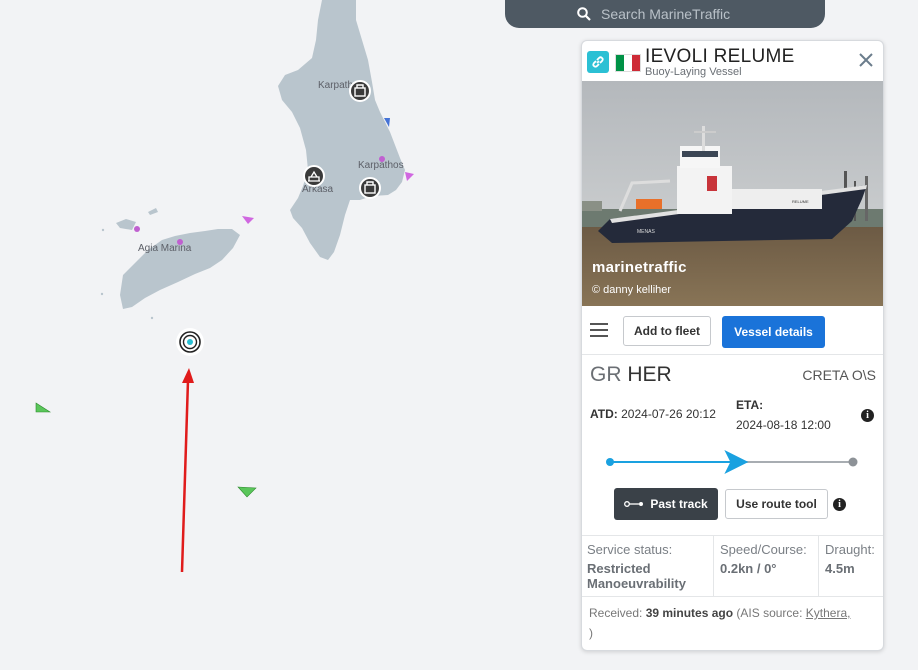 This screenshot has width=918, height=670. What do you see at coordinates (679, 504) in the screenshot?
I see `past-track-label: Past track` at bounding box center [679, 504].